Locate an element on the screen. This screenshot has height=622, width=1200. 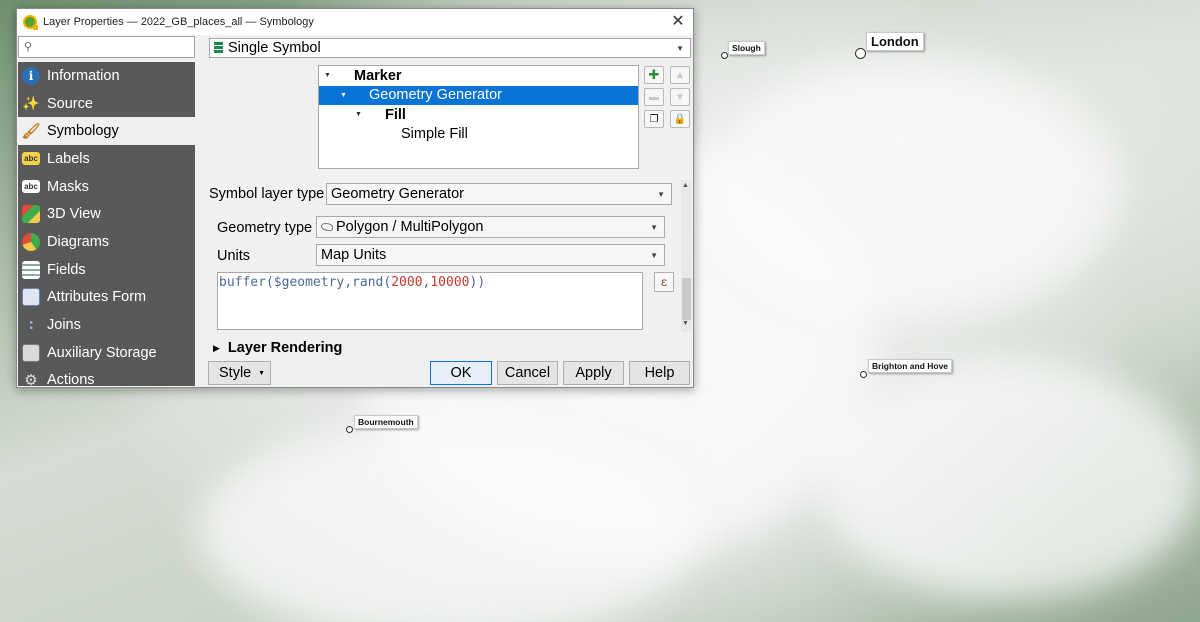
place-marker-bournemouth is located at coordinates (349, 429).